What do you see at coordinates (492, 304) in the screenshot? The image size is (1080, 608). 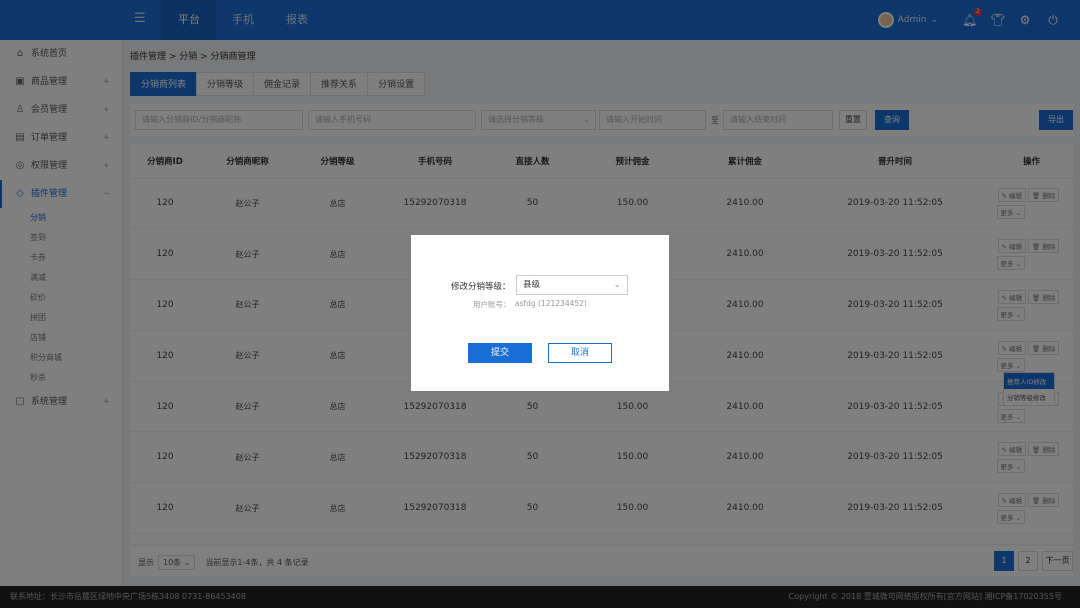 I see `user-account-label: 用户账号：` at bounding box center [492, 304].